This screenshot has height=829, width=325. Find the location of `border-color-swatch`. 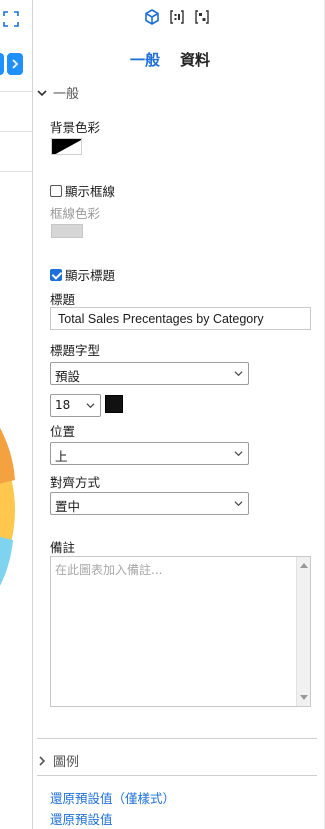

border-color-swatch is located at coordinates (67, 231).